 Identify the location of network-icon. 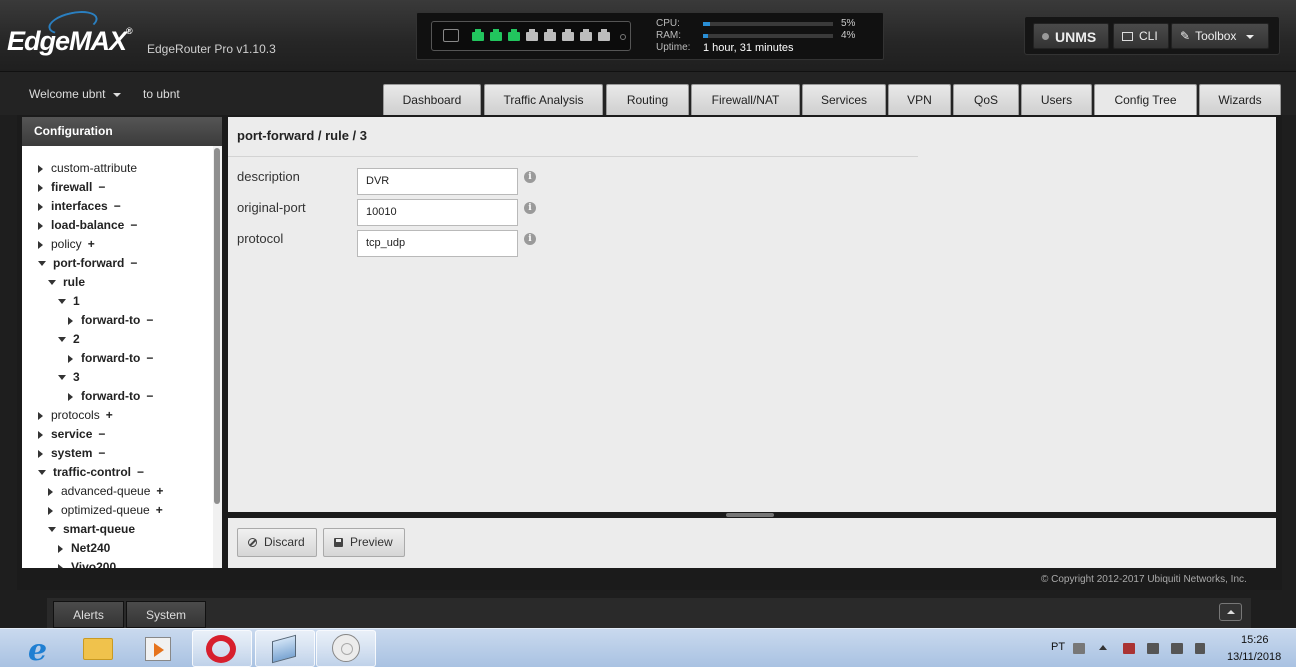
(1177, 648).